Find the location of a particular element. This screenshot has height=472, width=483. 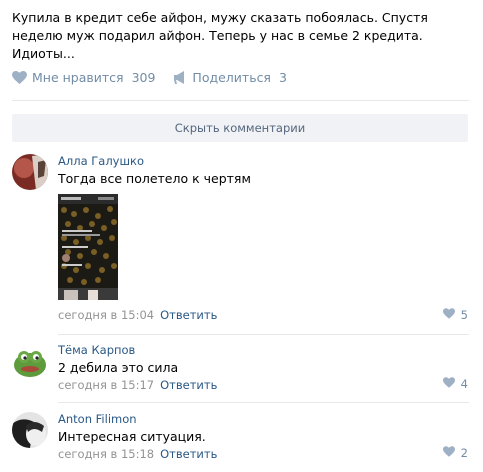

hide-comments-button: Скрыть комментарии is located at coordinates (240, 128).